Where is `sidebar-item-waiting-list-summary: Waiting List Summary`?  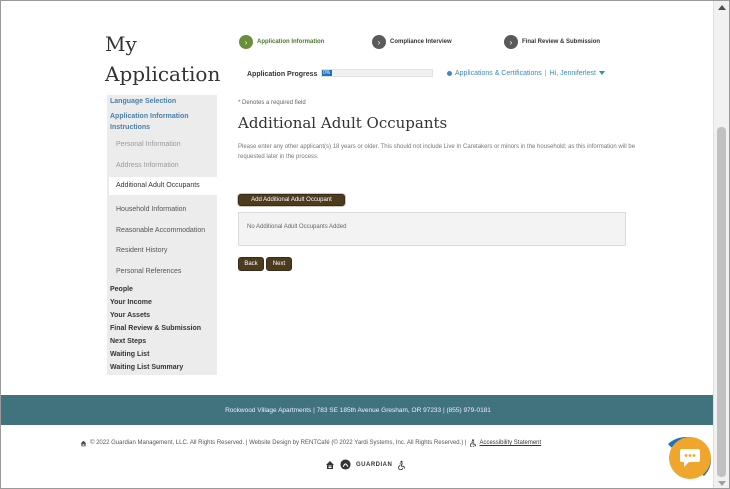
sidebar-item-waiting-list-summary: Waiting List Summary is located at coordinates (146, 367).